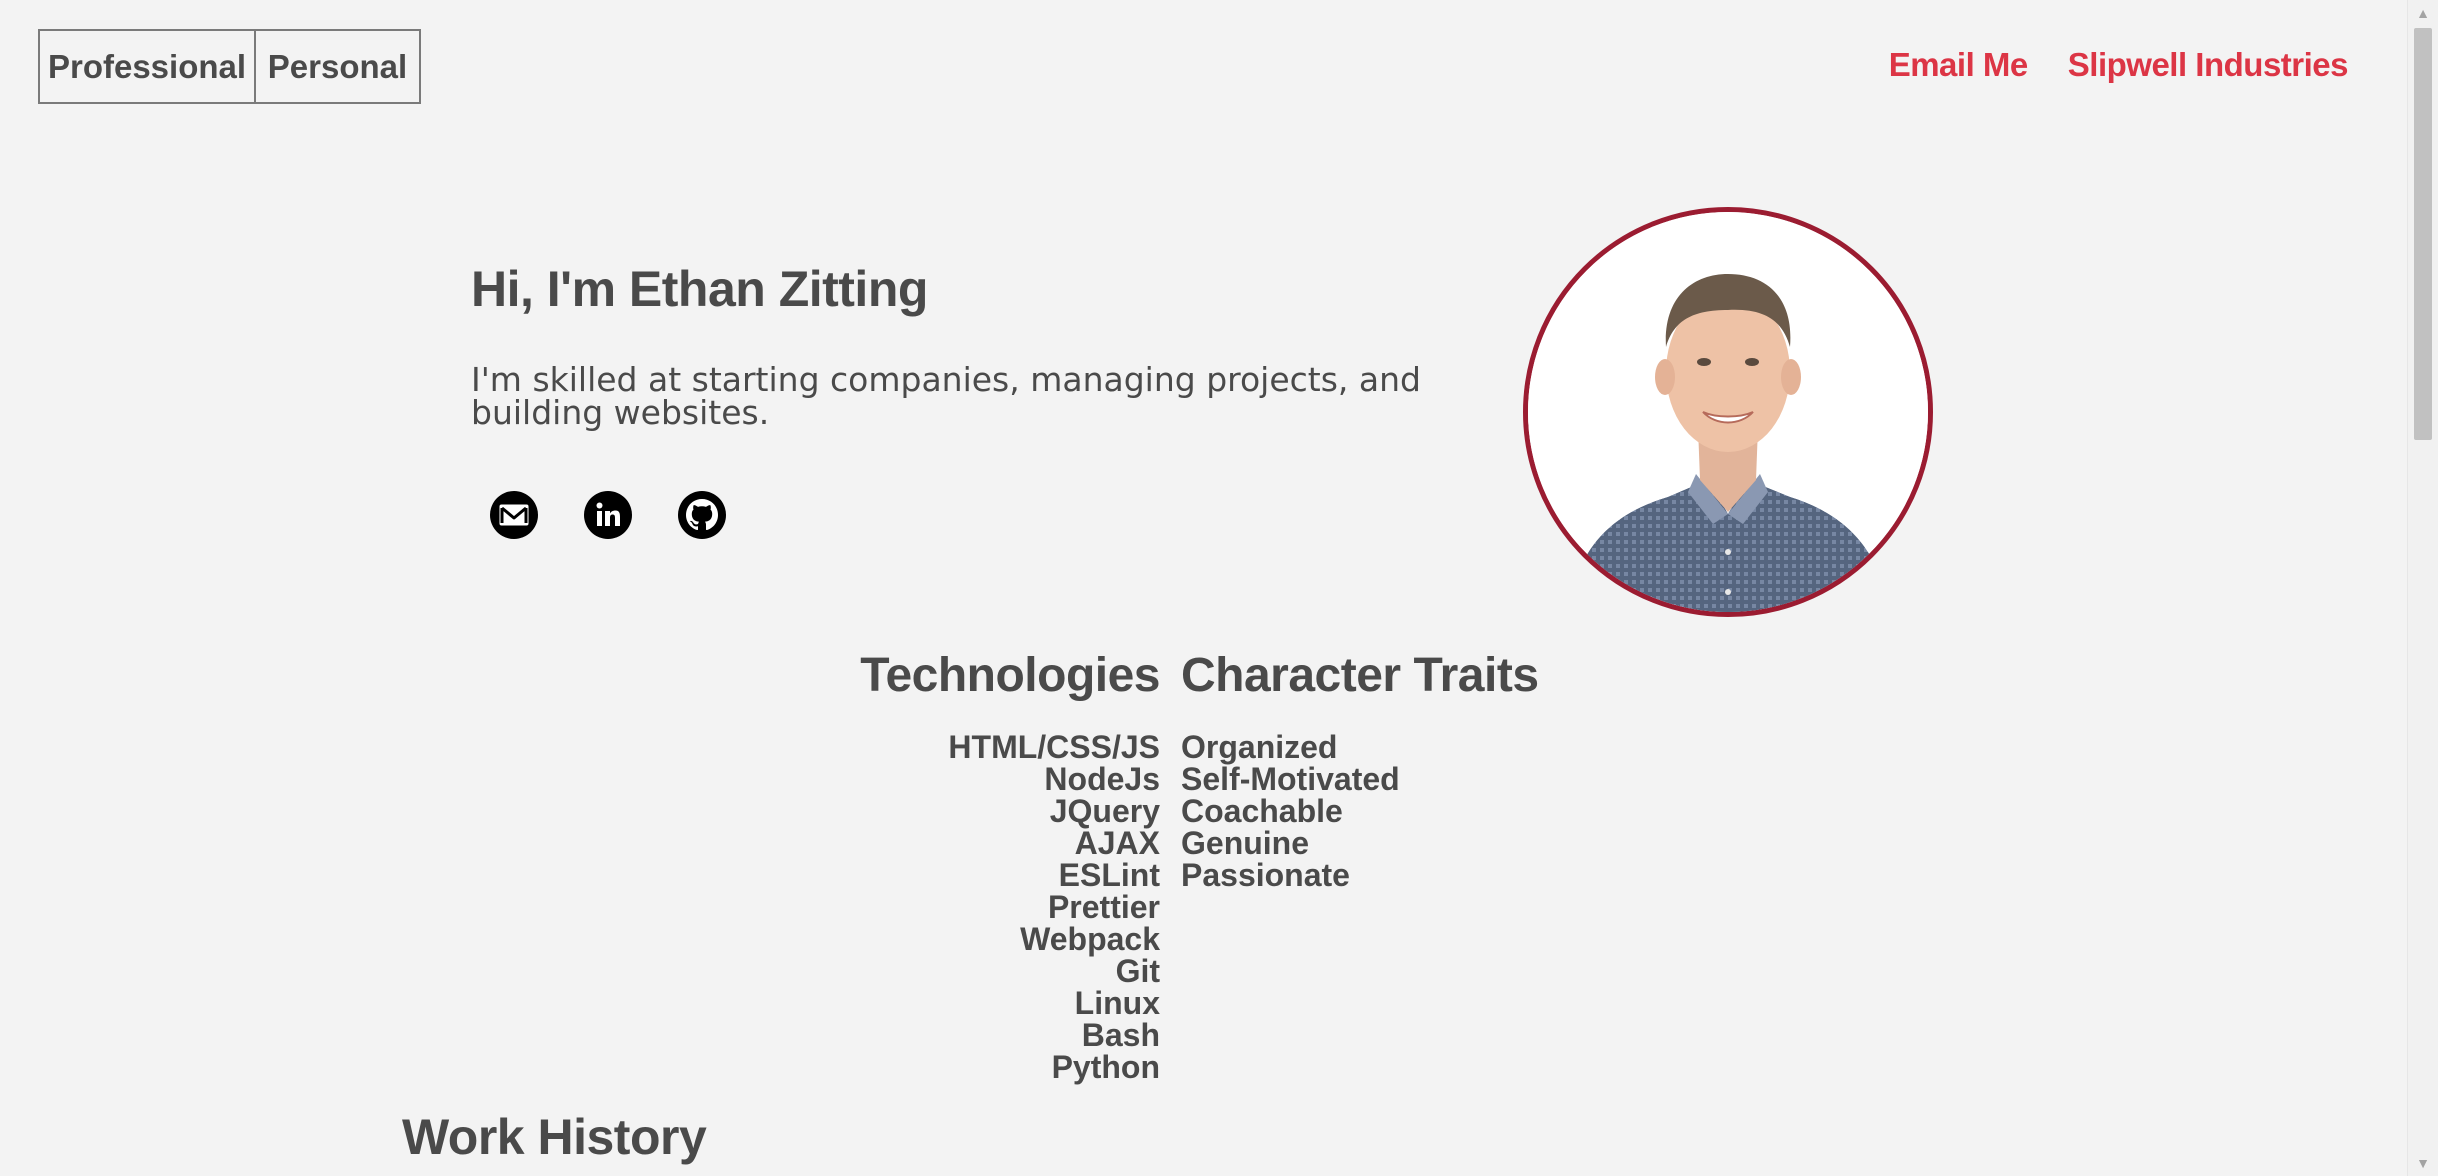  I want to click on list-item: Git, so click(1137, 971).